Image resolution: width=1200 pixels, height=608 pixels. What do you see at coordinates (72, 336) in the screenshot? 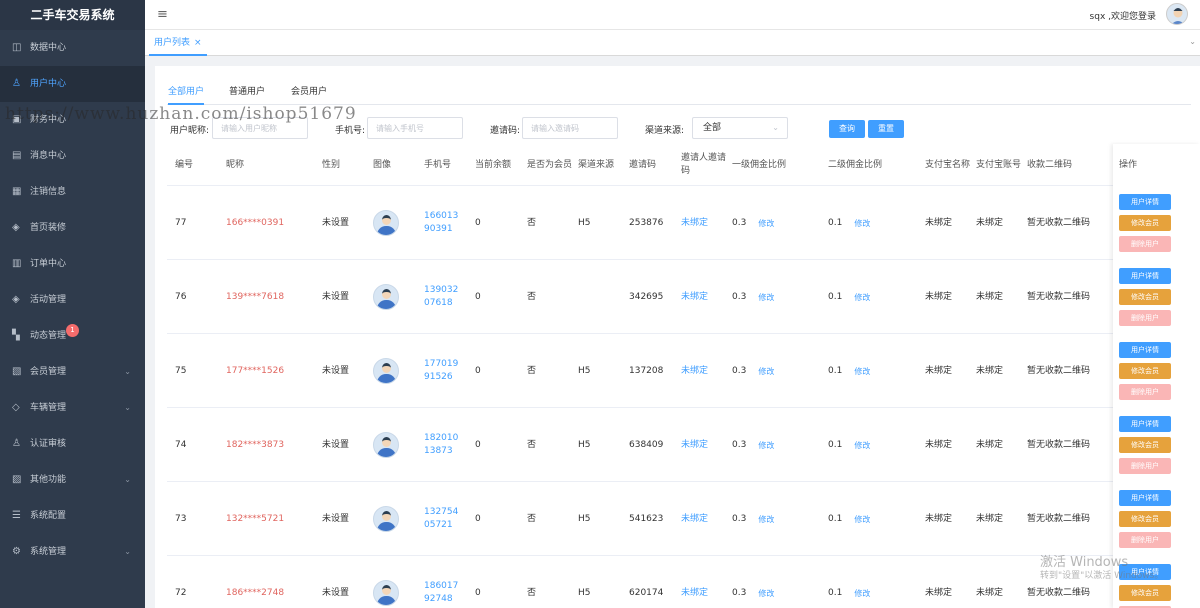
I see `sidebar-item: ▚ 动态管理 1` at bounding box center [72, 336].